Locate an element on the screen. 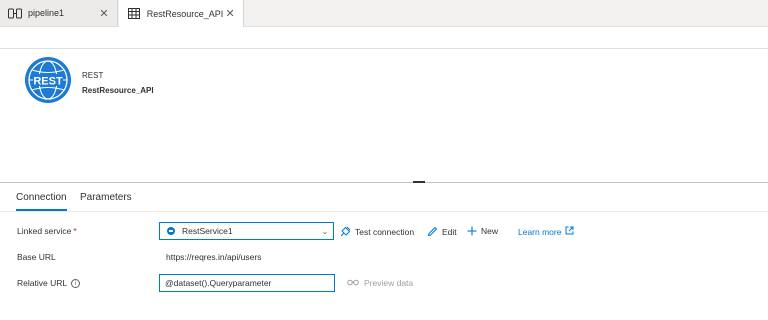 Image resolution: width=768 pixels, height=320 pixels. tab-pipeline1: pipeline1 ✕ is located at coordinates (59, 13).